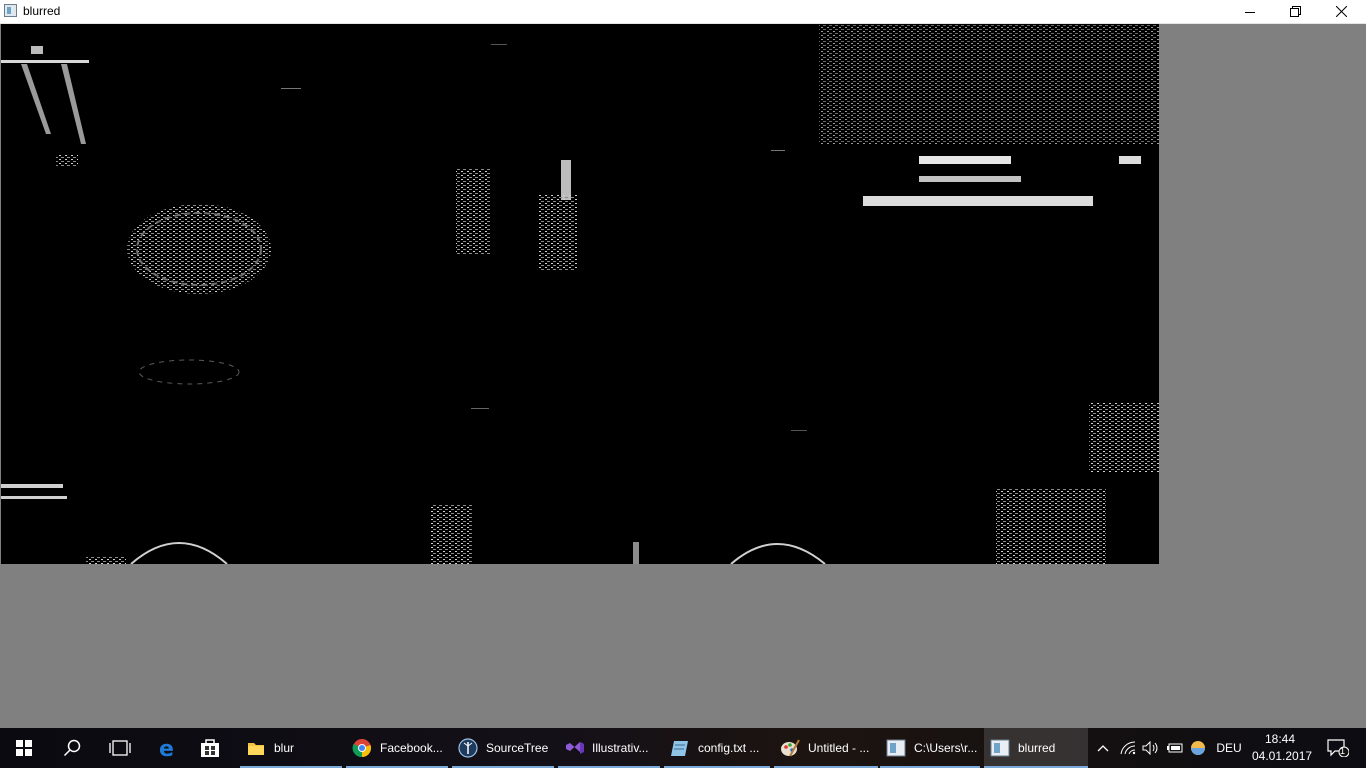  I want to click on input-language-button: DEU, so click(1229, 748).